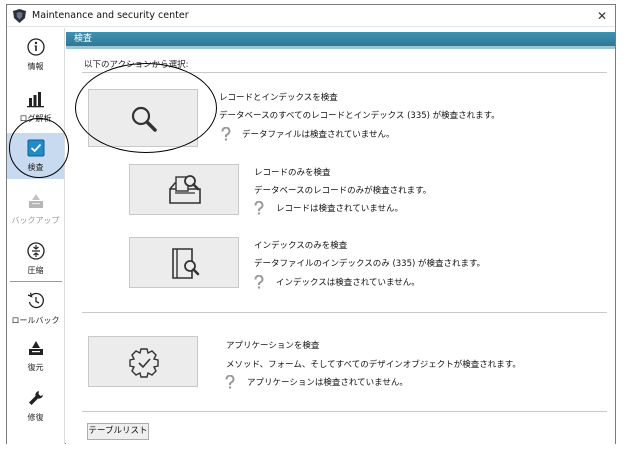 The height and width of the screenshot is (450, 630). What do you see at coordinates (373, 365) in the screenshot?
I see `action-description: メソッド、フォーム、そしてすべてのデザインオブジェクトが検査されます。` at bounding box center [373, 365].